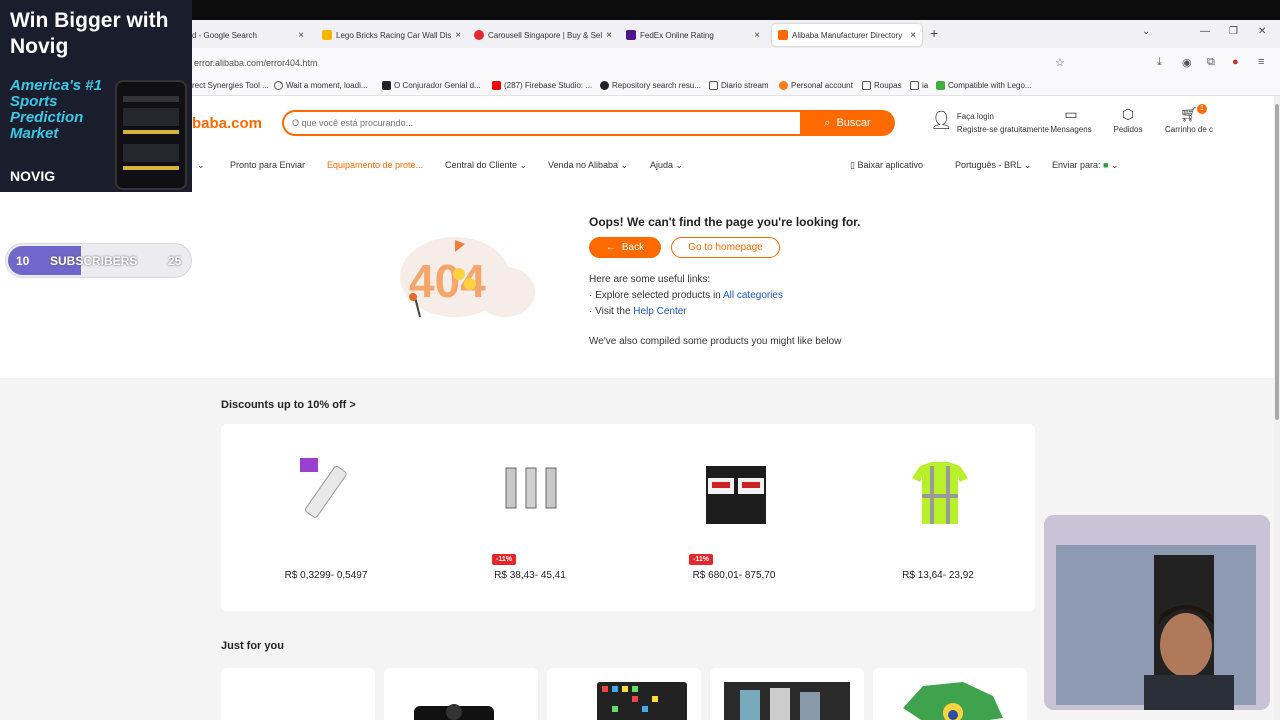  I want to click on language-label: Português - BRL, so click(988, 165).